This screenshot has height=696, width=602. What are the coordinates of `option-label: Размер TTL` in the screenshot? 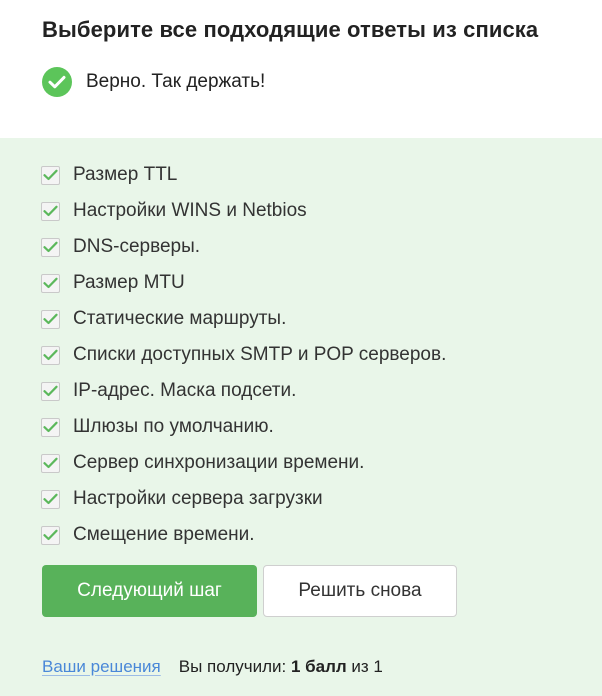 It's located at (125, 174).